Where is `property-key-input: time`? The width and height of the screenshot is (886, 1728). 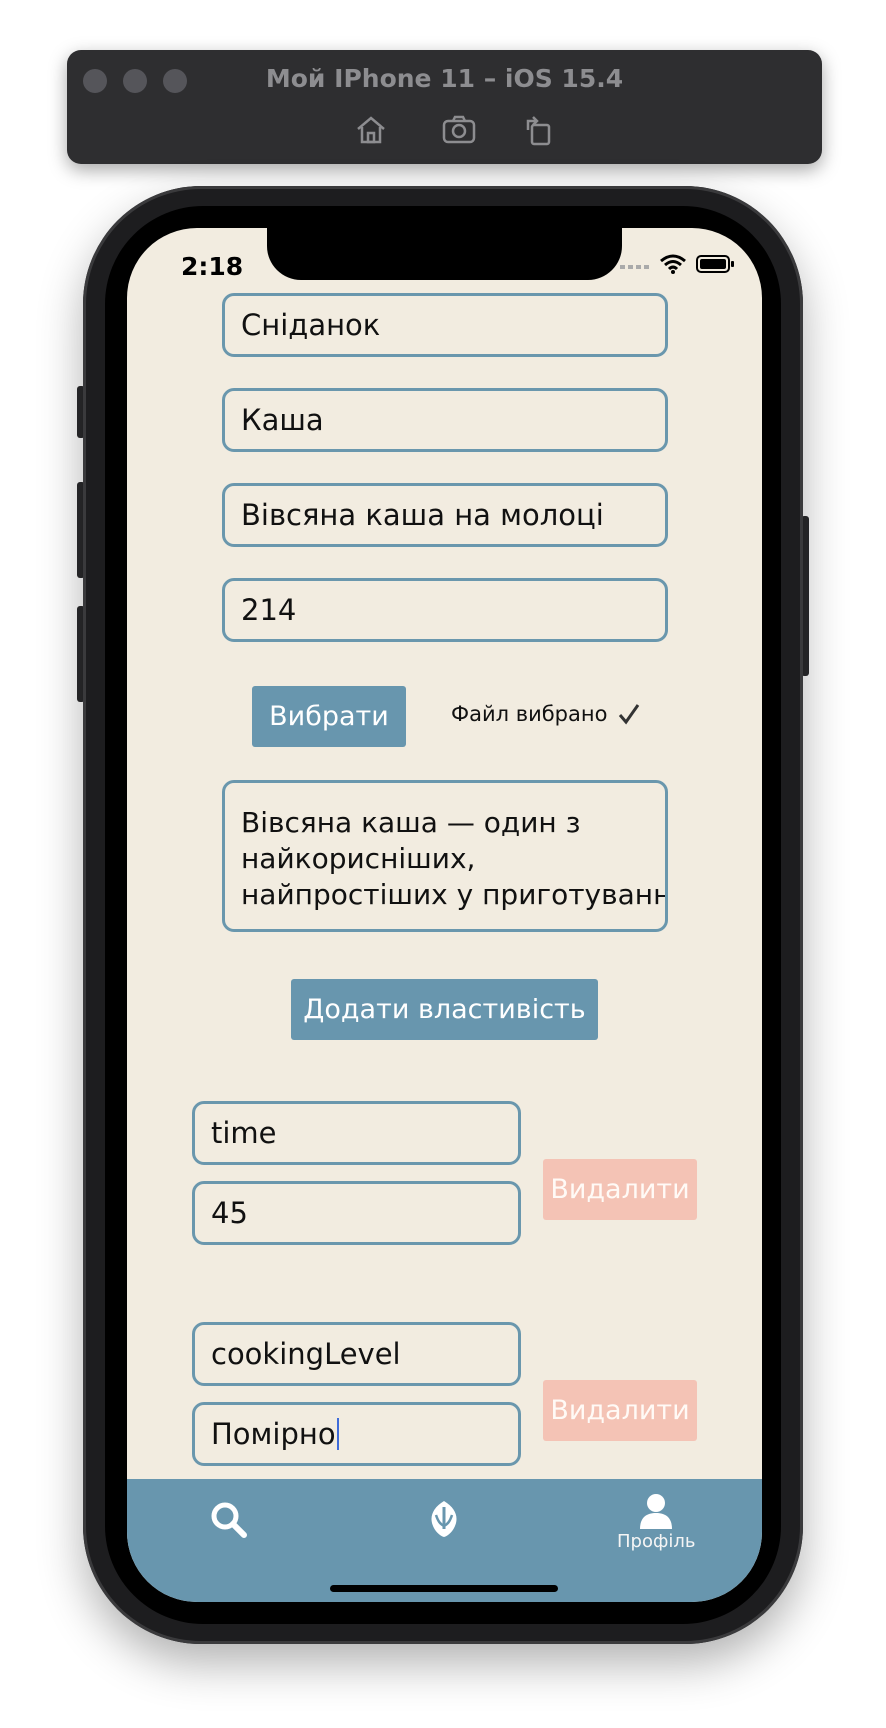
property-key-input: time is located at coordinates (356, 1133).